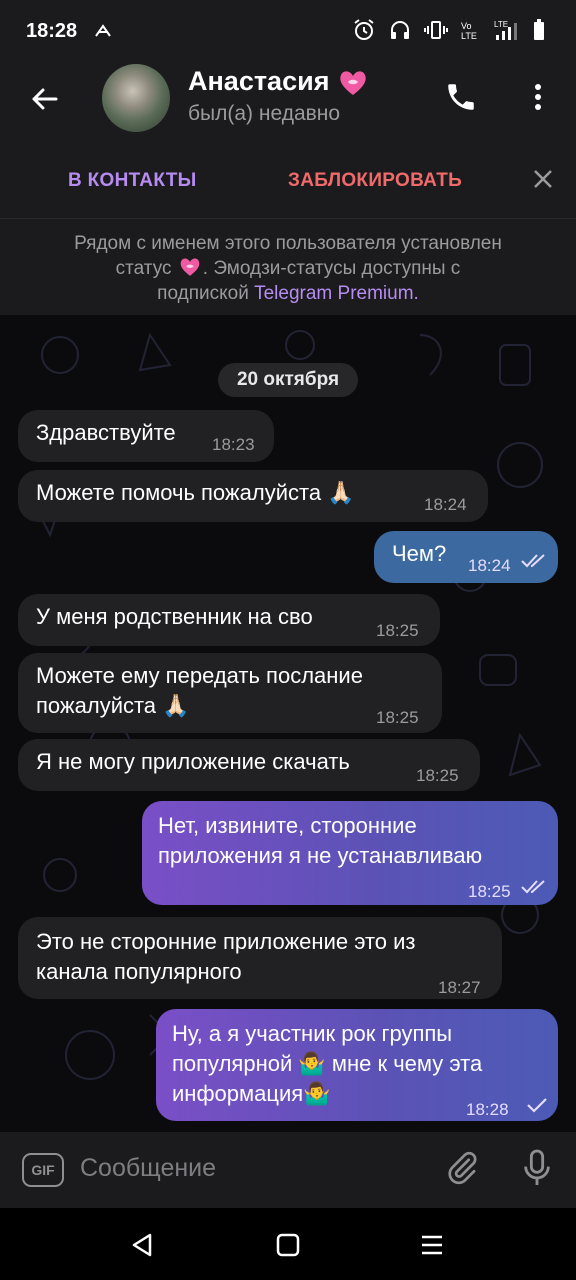 The height and width of the screenshot is (1280, 576). I want to click on attach-icon, so click(462, 1168).